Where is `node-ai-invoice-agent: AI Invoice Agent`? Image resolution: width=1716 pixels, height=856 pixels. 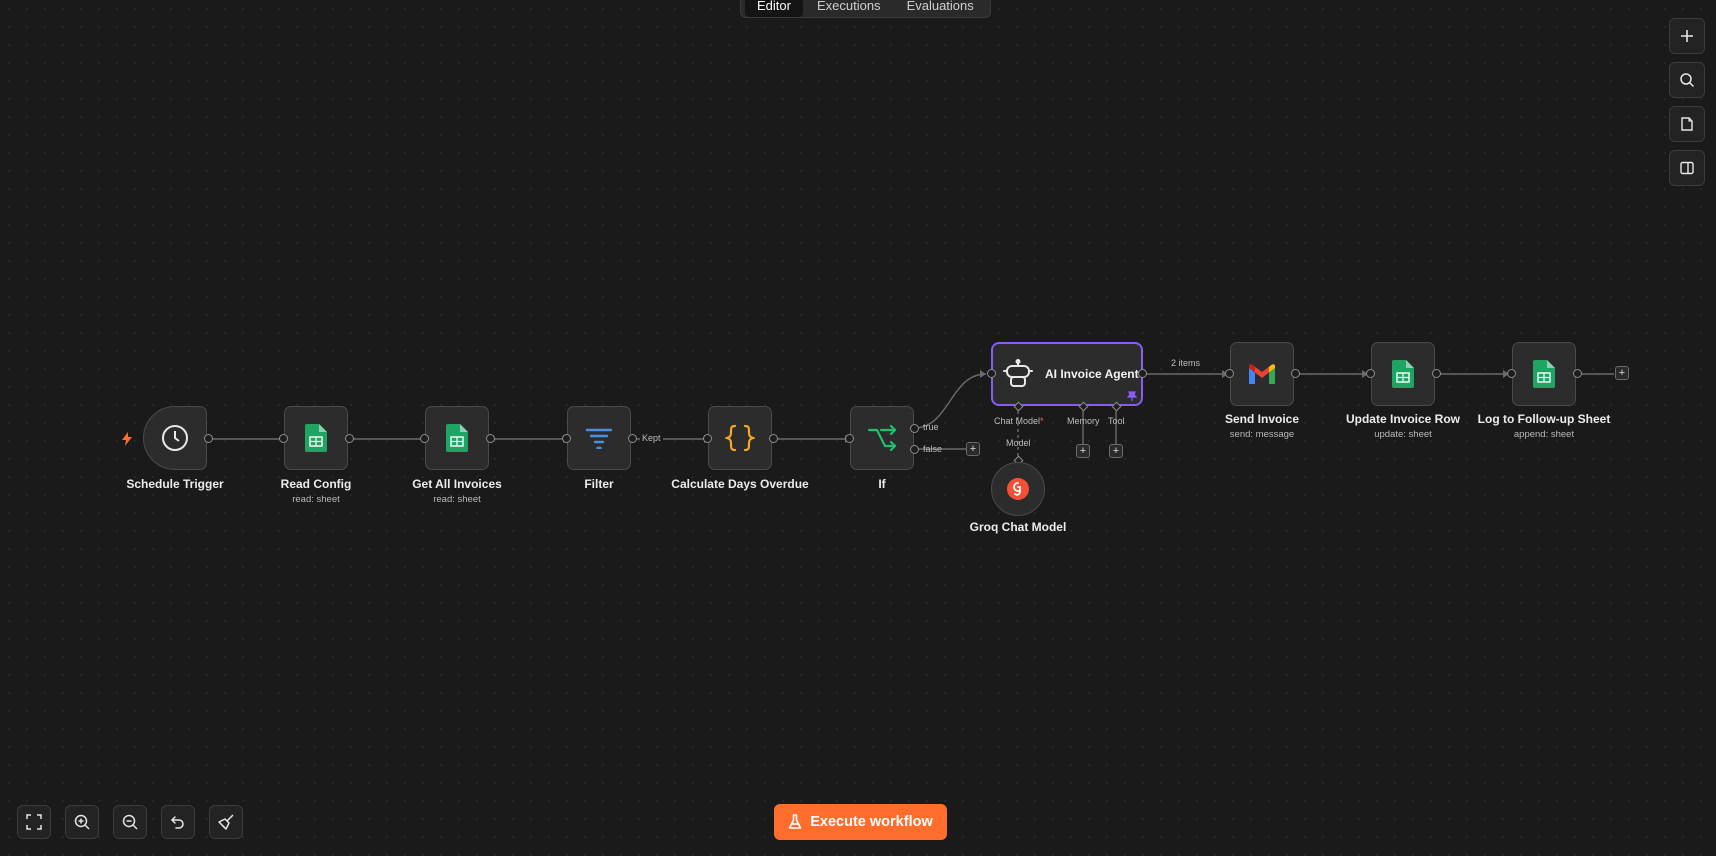
node-ai-invoice-agent: AI Invoice Agent is located at coordinates (1067, 374).